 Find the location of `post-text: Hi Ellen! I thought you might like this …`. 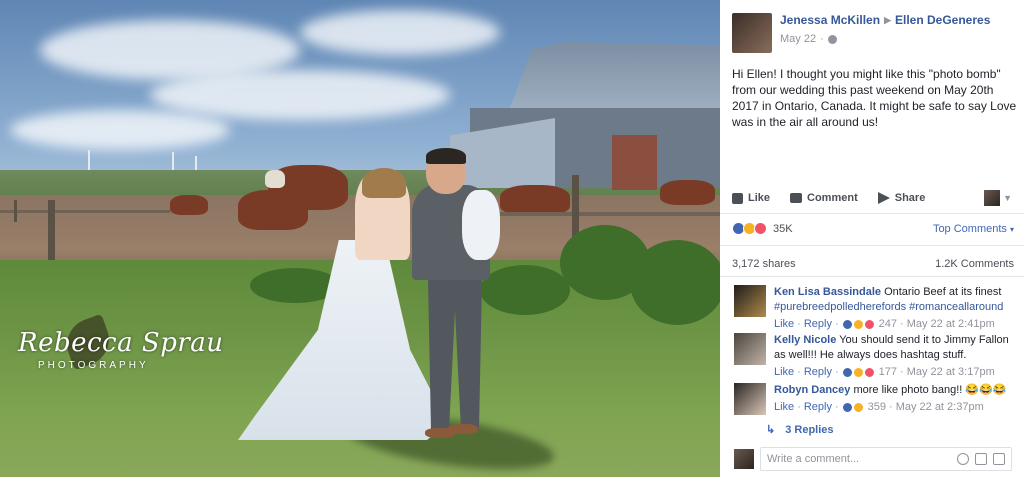

post-text: Hi Ellen! I thought you might like this … is located at coordinates (874, 98).